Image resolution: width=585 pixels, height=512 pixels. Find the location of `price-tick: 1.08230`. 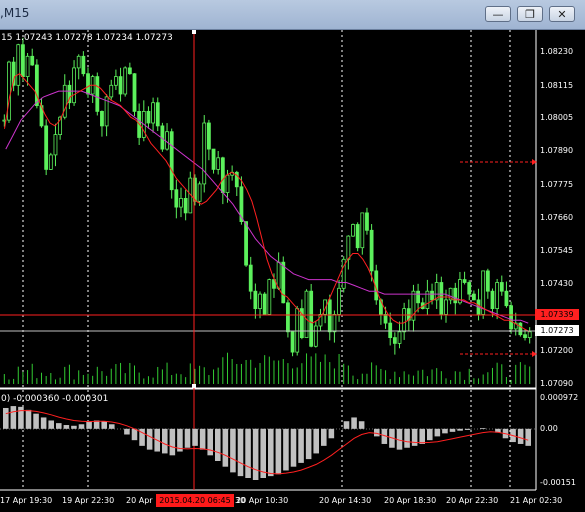

price-tick: 1.08230 is located at coordinates (557, 51).